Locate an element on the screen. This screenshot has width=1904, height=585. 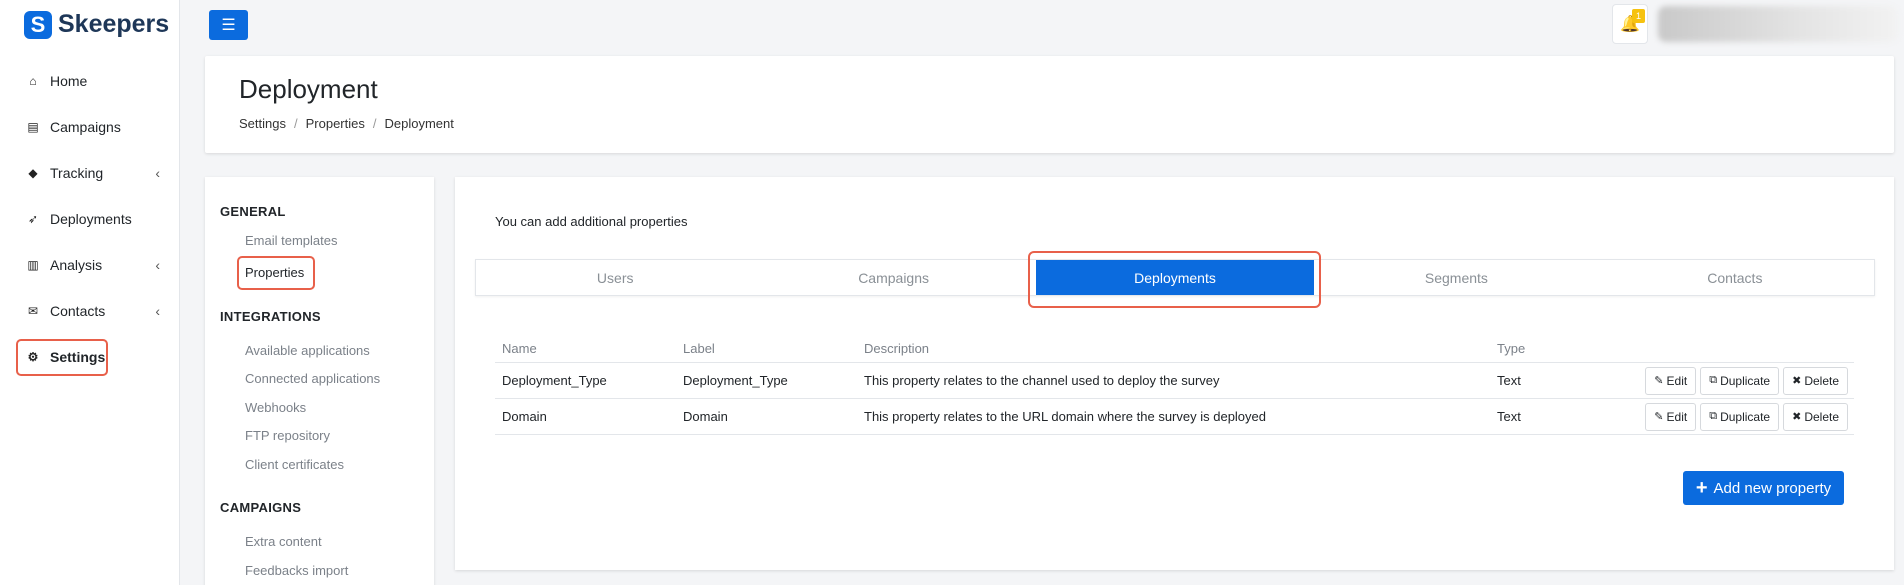
menu-toggle-button: ☰ is located at coordinates (228, 25).